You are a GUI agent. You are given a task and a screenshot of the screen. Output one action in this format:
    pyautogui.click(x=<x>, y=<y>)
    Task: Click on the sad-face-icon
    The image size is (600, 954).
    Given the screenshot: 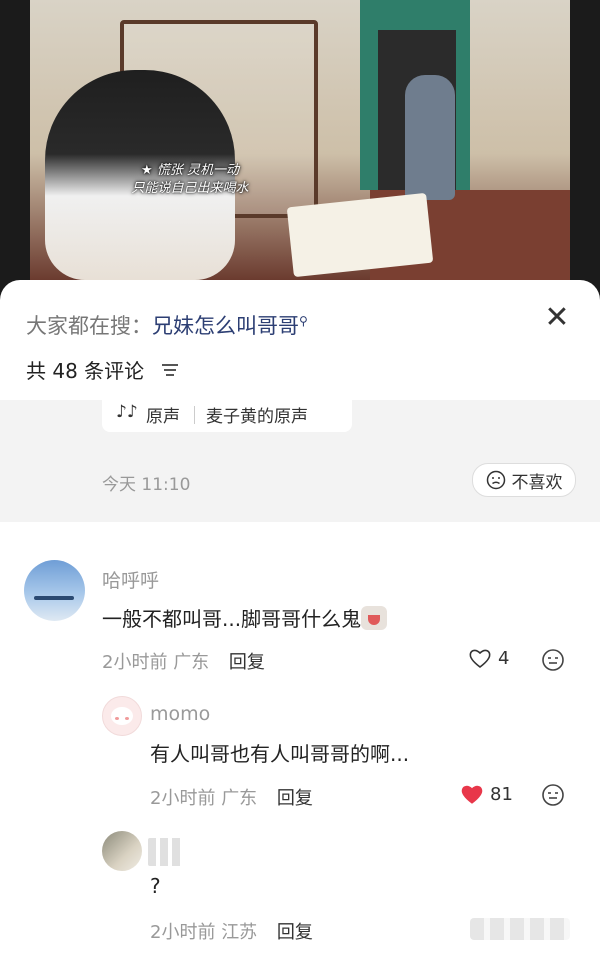 What is the action you would take?
    pyautogui.click(x=495, y=480)
    